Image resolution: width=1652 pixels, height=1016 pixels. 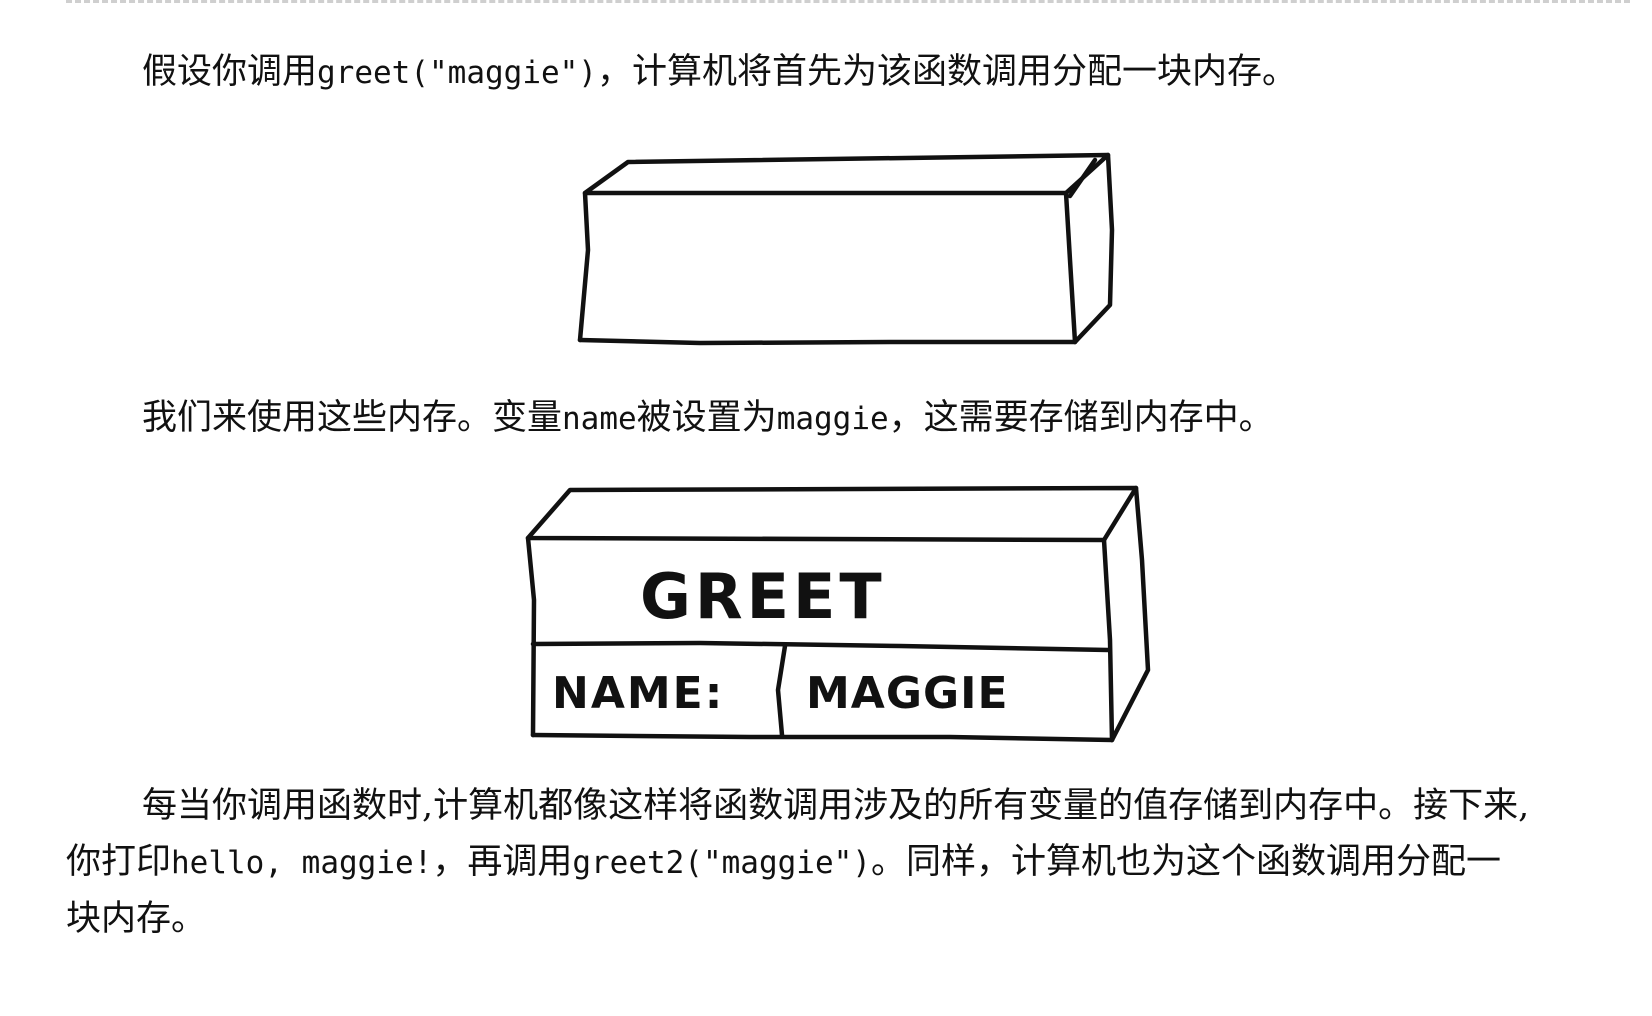 I want to click on greet-label: GREET, so click(x=763, y=596).